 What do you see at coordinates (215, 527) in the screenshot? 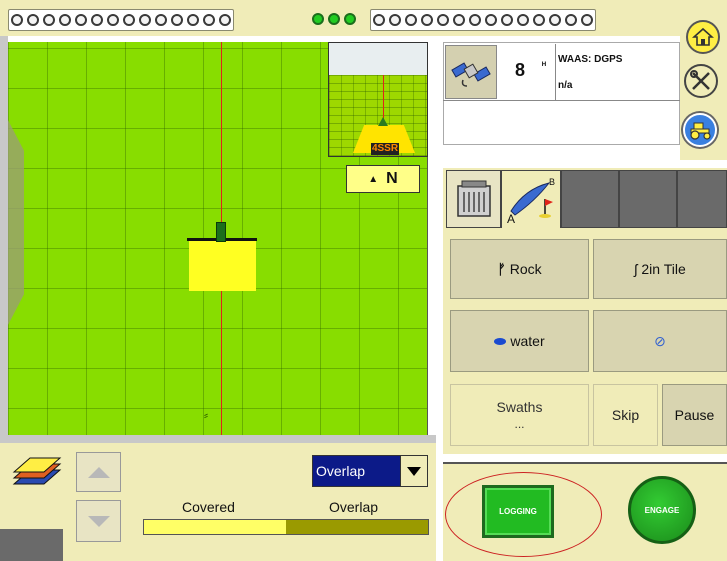
I see `coverage-bar-fill` at bounding box center [215, 527].